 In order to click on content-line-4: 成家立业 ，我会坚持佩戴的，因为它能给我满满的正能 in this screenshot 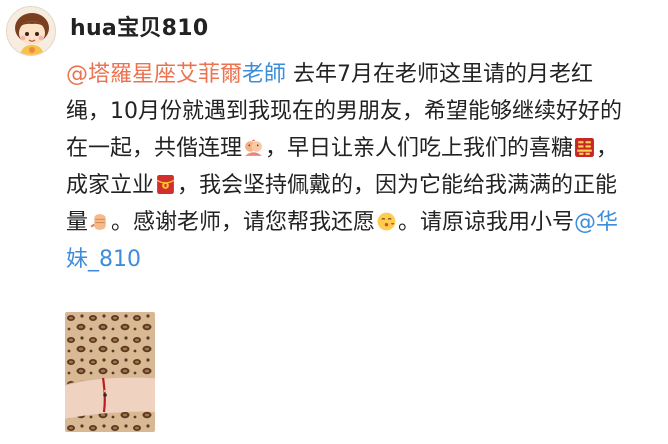, I will do `click(365, 185)`.